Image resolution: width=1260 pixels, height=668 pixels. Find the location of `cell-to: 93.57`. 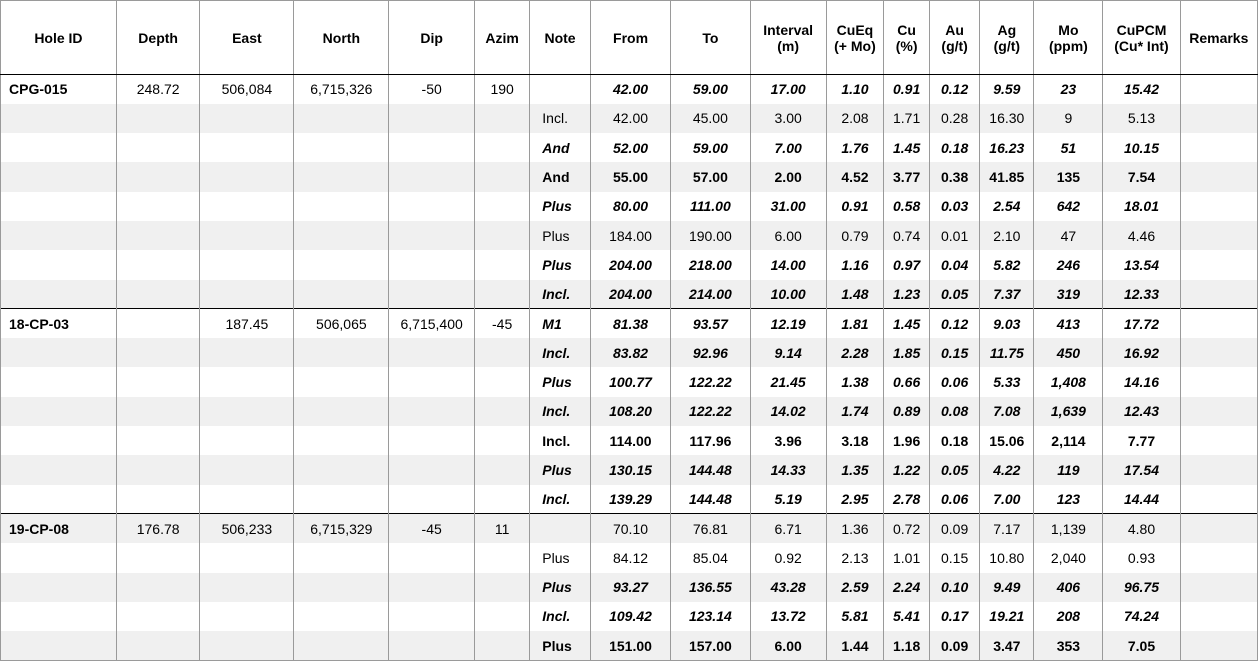

cell-to: 93.57 is located at coordinates (710, 323).